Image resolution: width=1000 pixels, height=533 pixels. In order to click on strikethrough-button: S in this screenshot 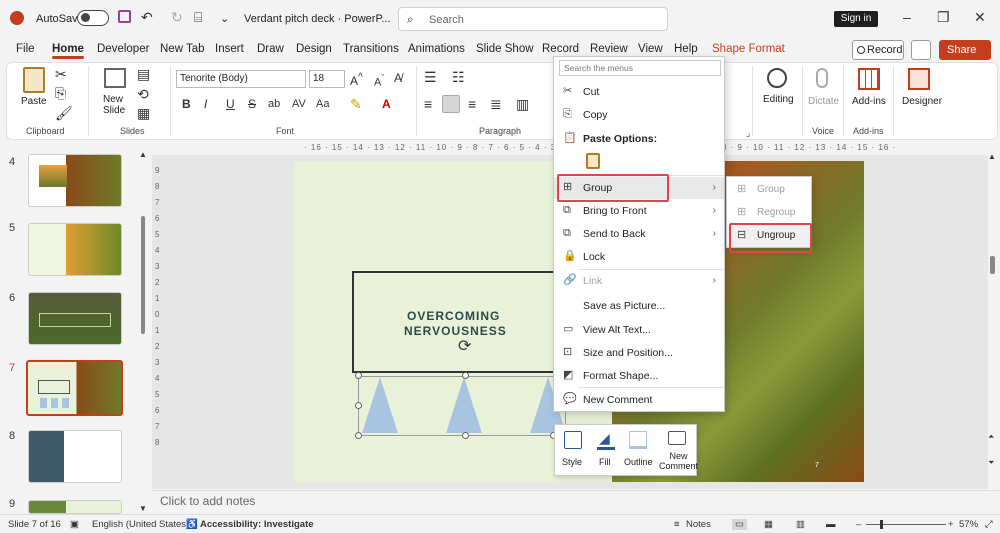, I will do `click(252, 104)`.